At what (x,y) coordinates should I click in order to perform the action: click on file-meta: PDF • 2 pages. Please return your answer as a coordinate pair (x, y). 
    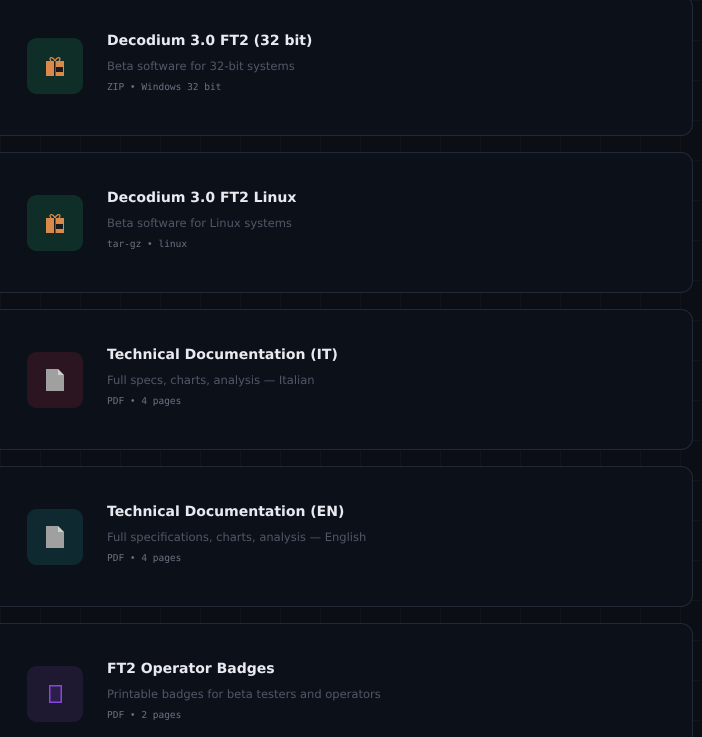
    Looking at the image, I should click on (144, 715).